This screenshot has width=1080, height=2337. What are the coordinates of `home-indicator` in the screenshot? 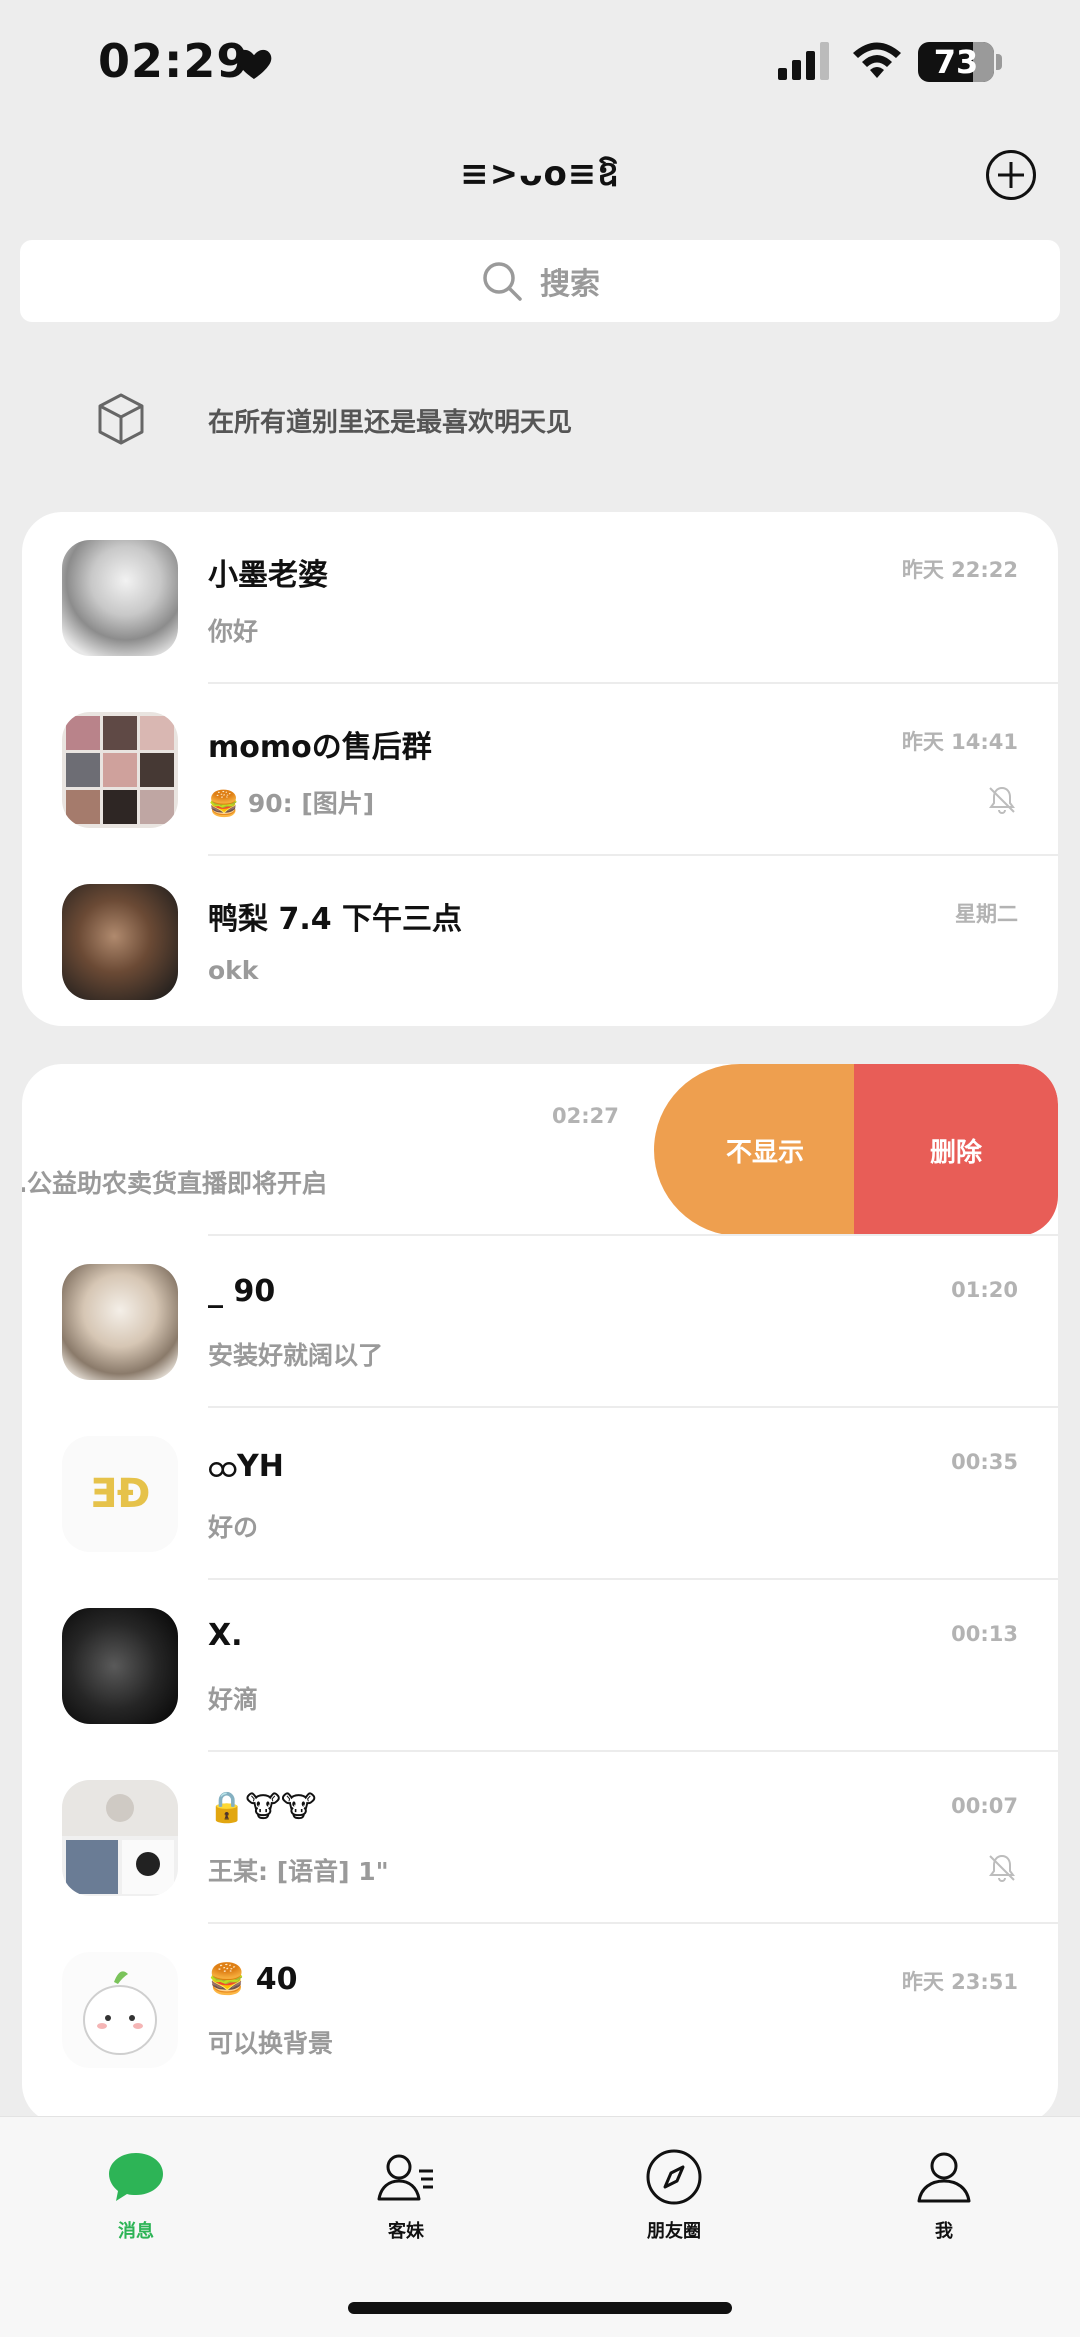 It's located at (540, 2308).